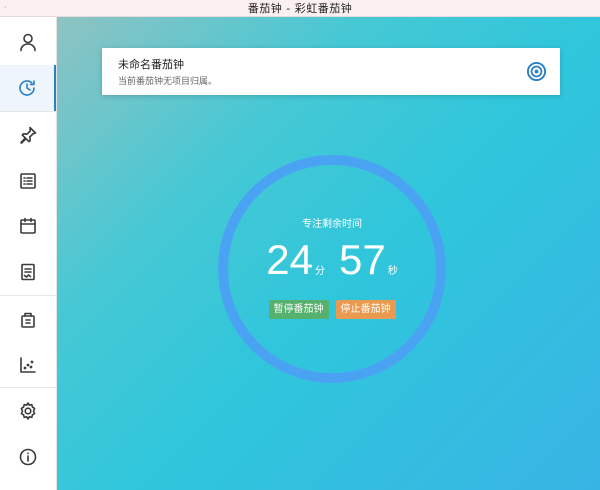 The height and width of the screenshot is (490, 600). What do you see at coordinates (332, 309) in the screenshot?
I see `timer-controls: 暂停番茄钟 停止番茄钟` at bounding box center [332, 309].